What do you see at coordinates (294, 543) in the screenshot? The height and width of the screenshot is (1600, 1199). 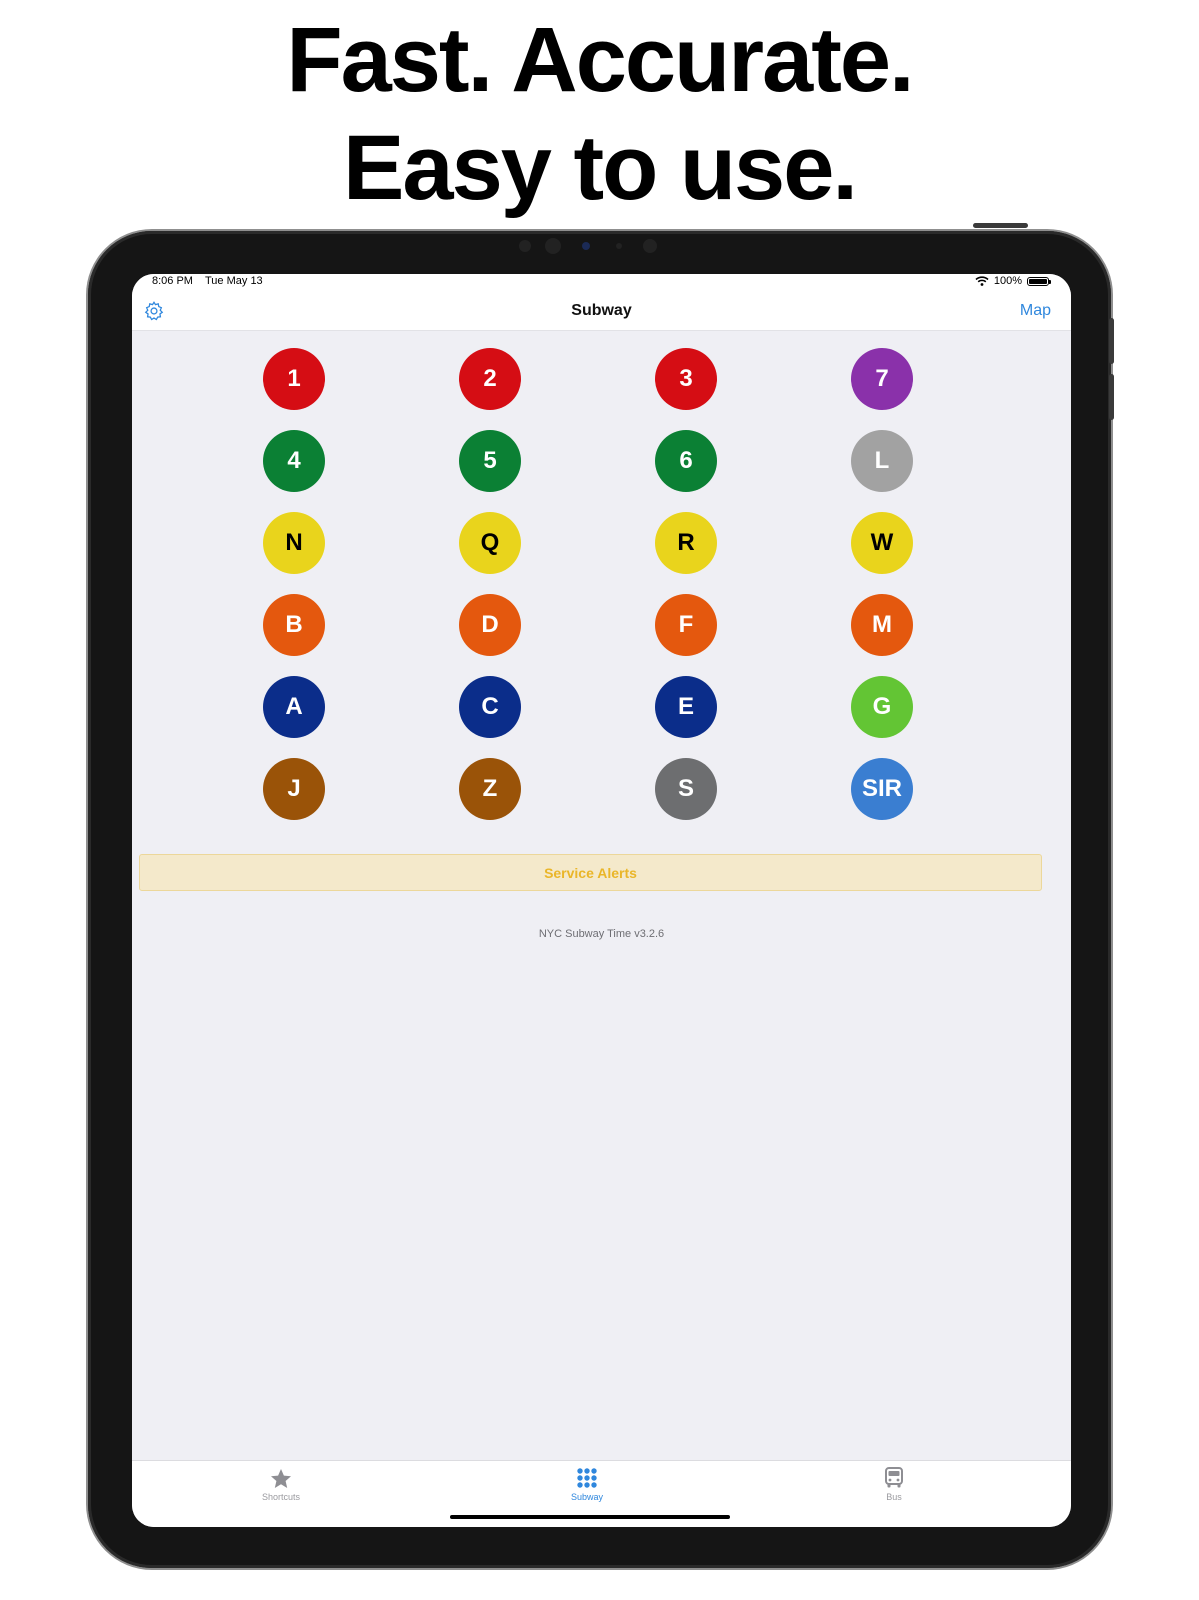 I see `subway-line-n-button: N` at bounding box center [294, 543].